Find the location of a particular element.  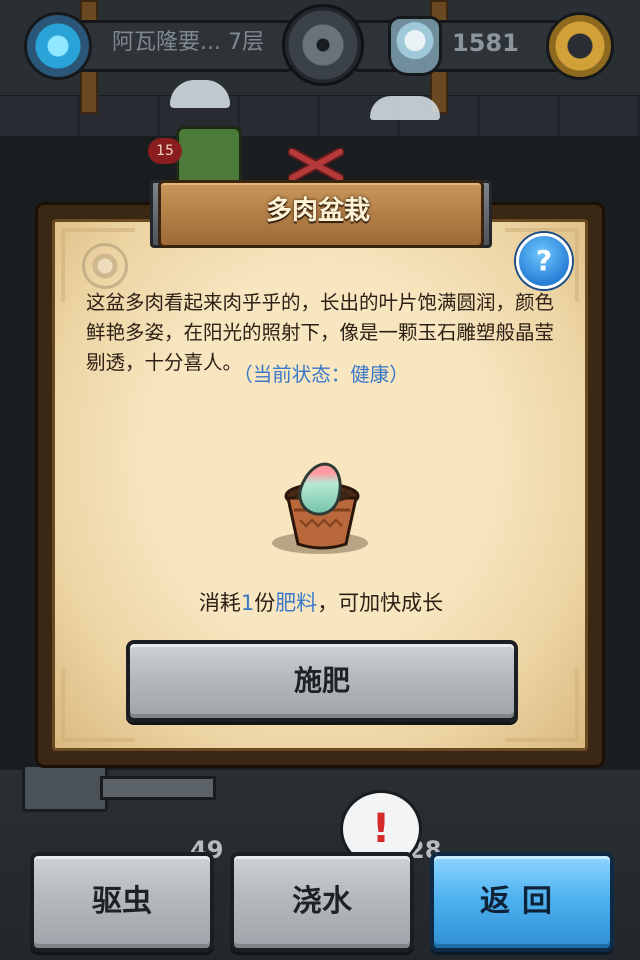

top-hud: 阿瓦隆要... 7层 1581 is located at coordinates (320, 45).